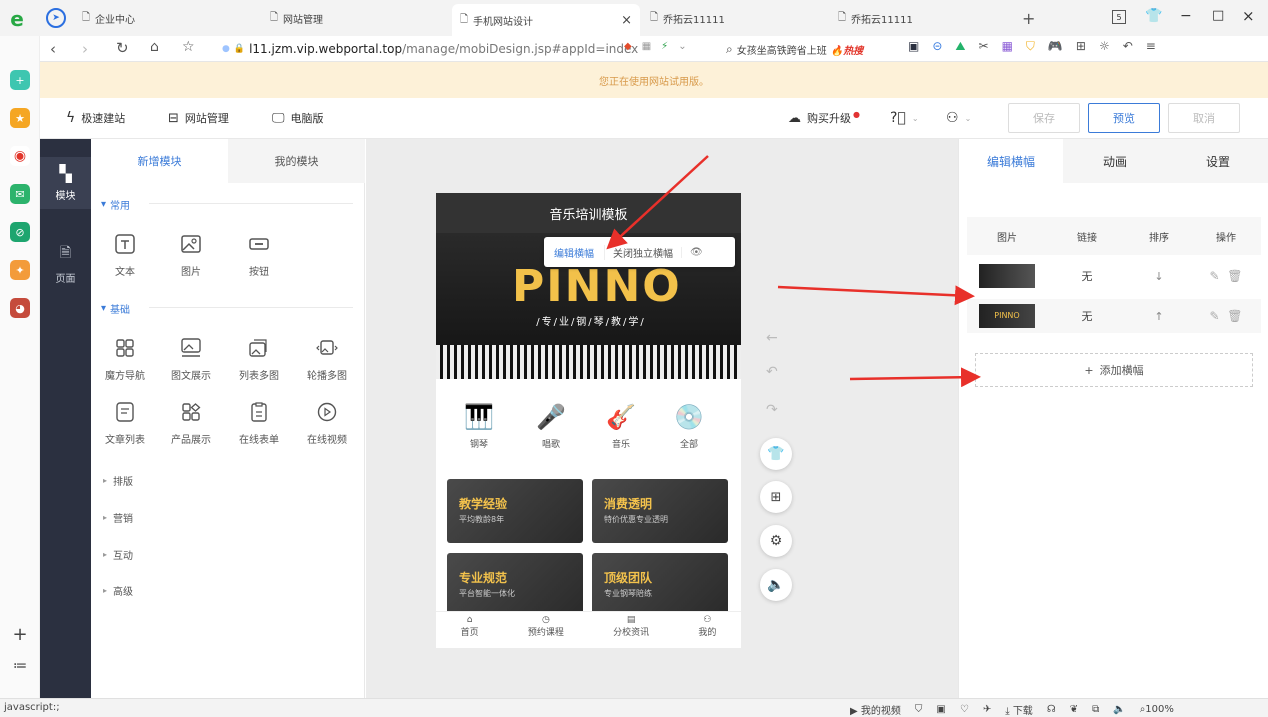 The width and height of the screenshot is (1268, 717). I want to click on sort-up-button: ↑, so click(1159, 316).